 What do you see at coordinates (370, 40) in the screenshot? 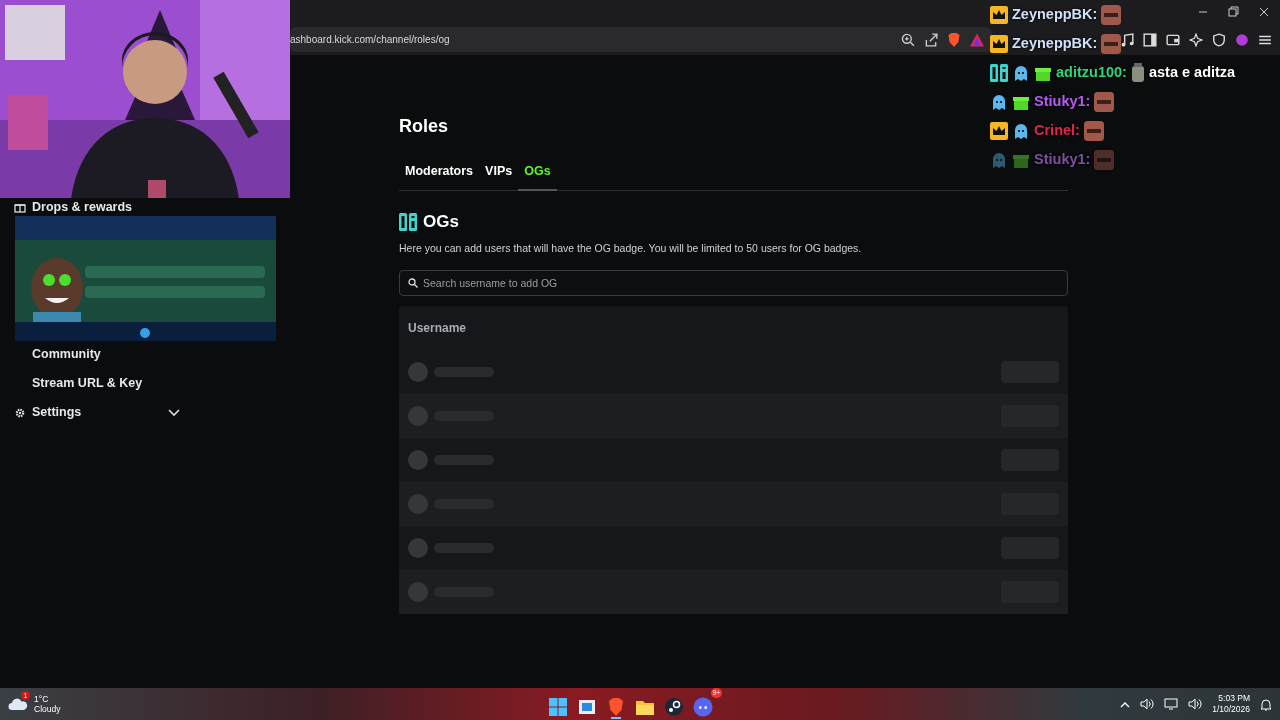
I see `url-text: ashboard.kick.com/channel/roles/og` at bounding box center [370, 40].